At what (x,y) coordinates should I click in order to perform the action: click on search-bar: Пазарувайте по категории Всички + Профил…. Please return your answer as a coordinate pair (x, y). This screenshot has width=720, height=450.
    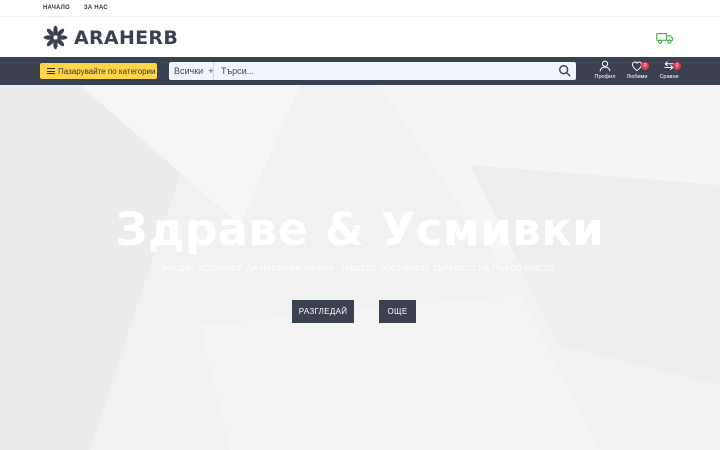
    Looking at the image, I should click on (360, 71).